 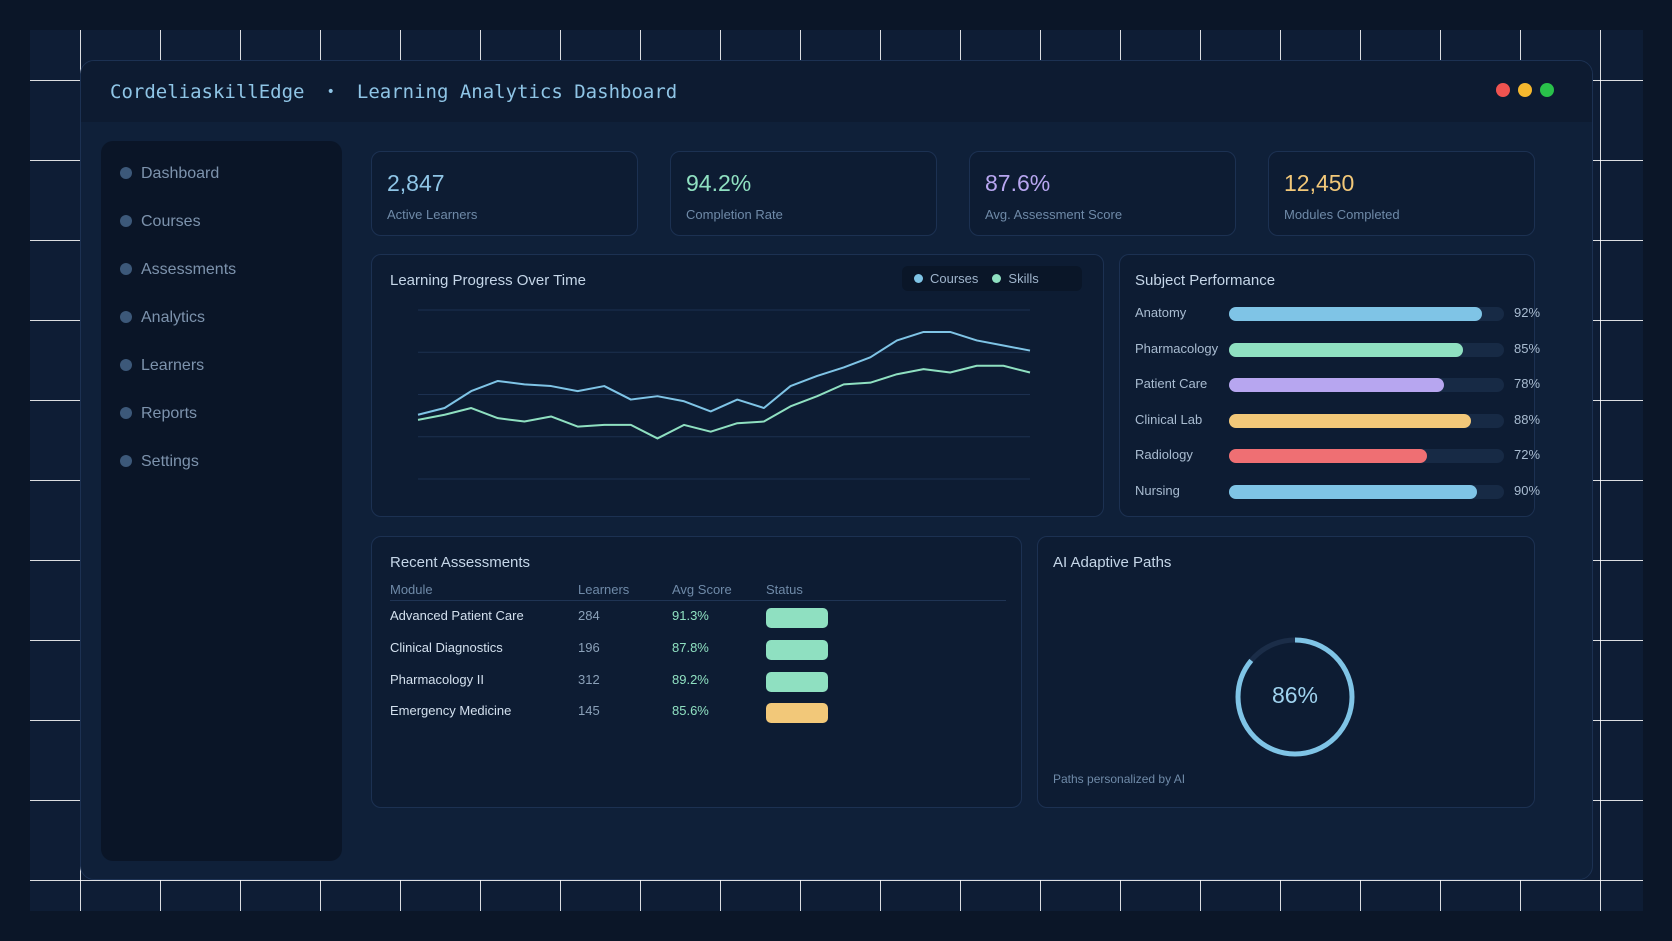 I want to click on sidebar-item-settings: Settings, so click(x=221, y=461).